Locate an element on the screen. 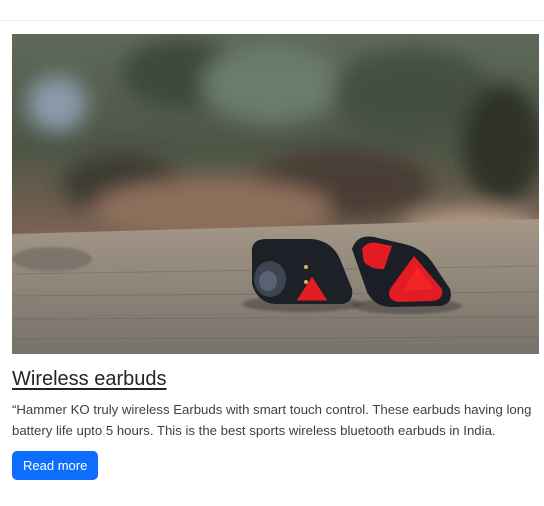 This screenshot has width=544, height=506. read-more-button: Read more is located at coordinates (55, 465).